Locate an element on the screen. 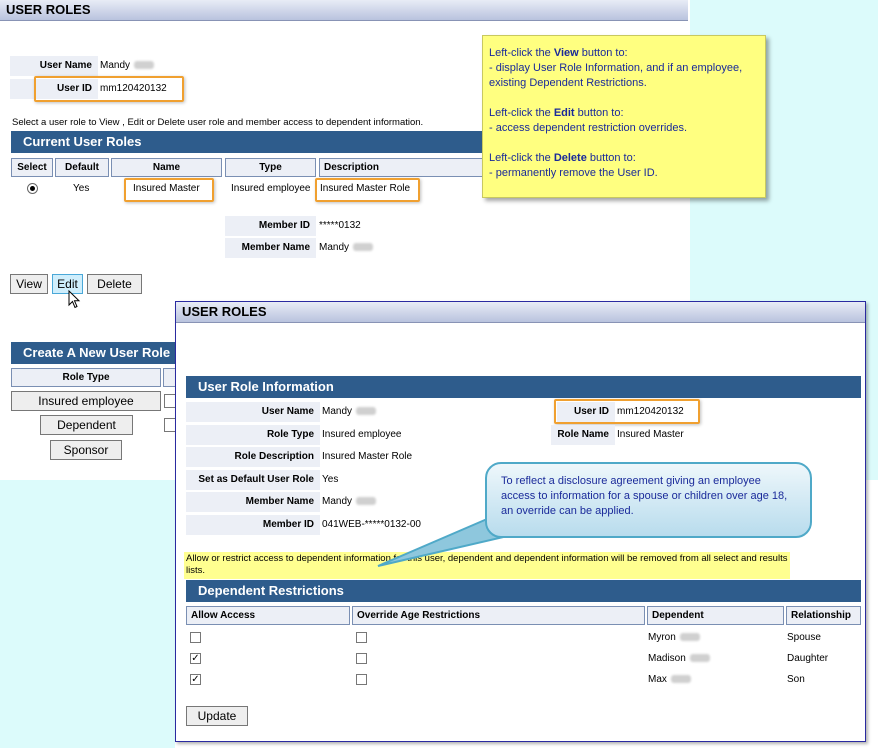 Image resolution: width=878 pixels, height=748 pixels. dependent-relationship: Spouse is located at coordinates (804, 637).